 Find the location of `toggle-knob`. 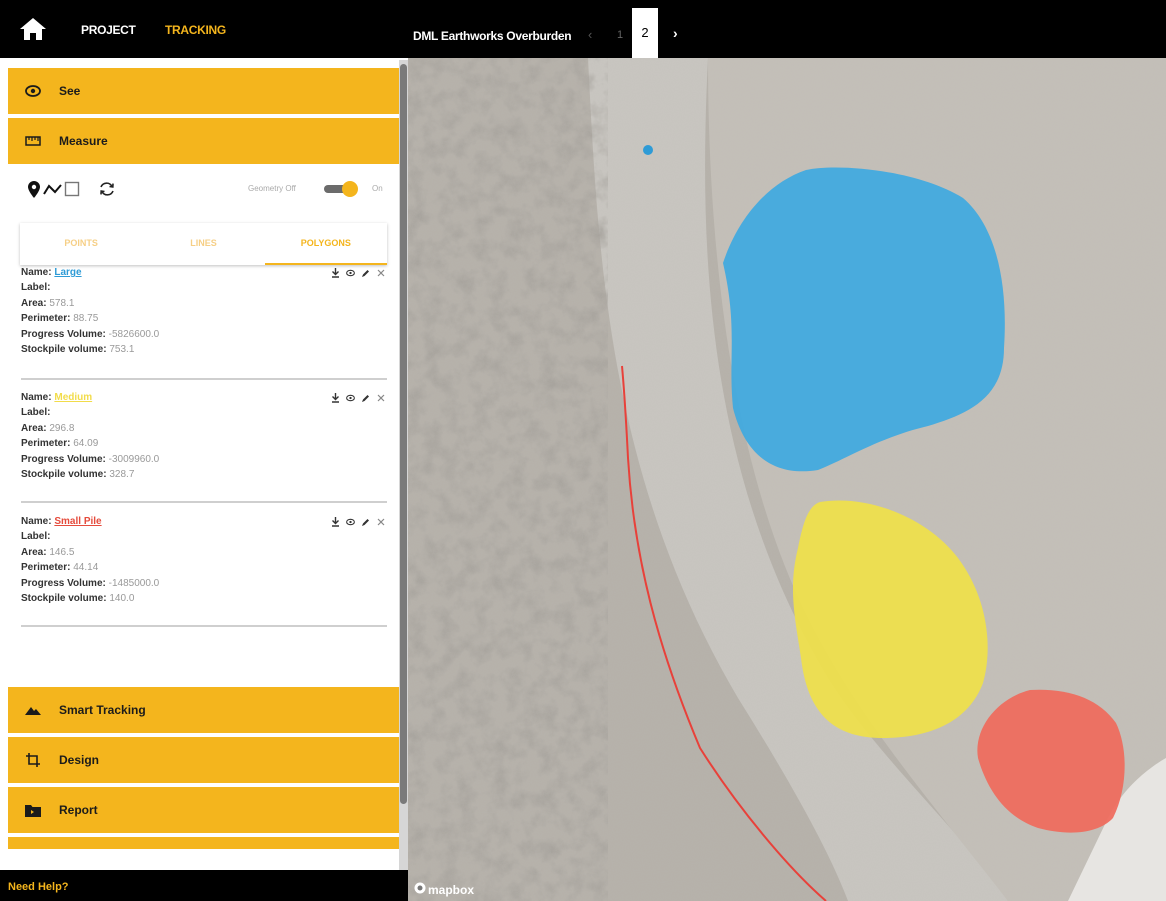

toggle-knob is located at coordinates (350, 189).